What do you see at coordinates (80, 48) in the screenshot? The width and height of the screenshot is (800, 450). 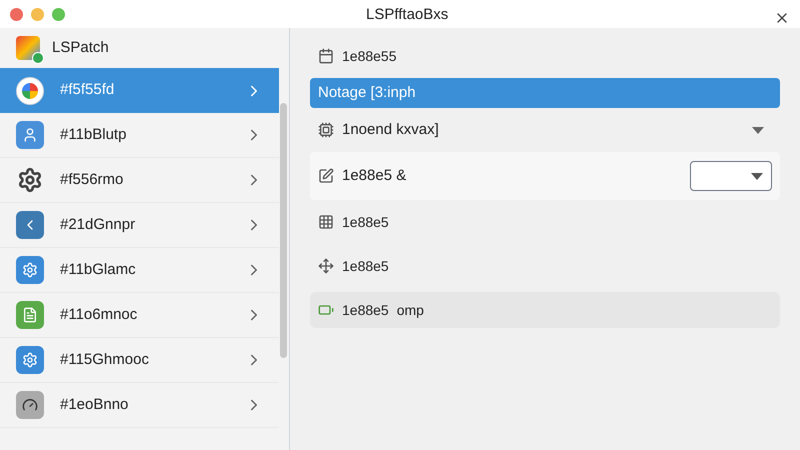 I see `app-name: LSPatch` at bounding box center [80, 48].